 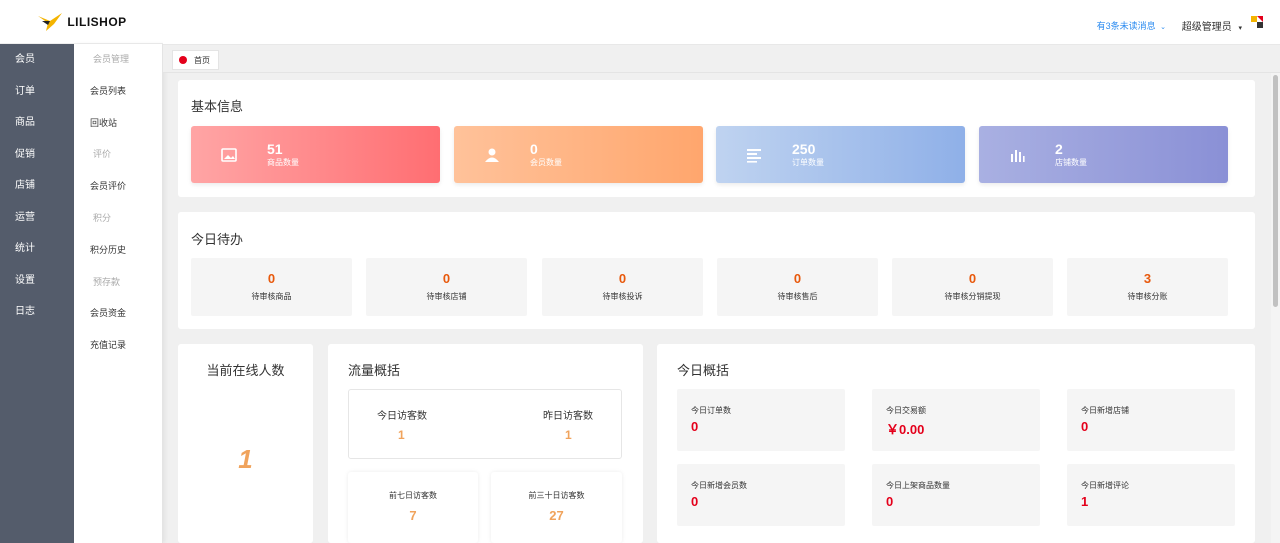 I want to click on summary-value: ￥0.00, so click(x=905, y=429).